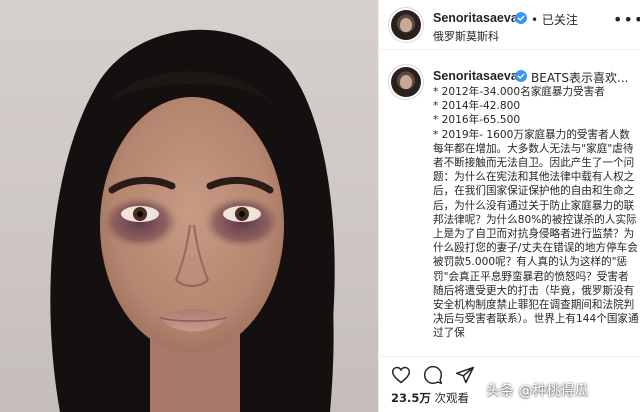 The height and width of the screenshot is (412, 640). I want to click on caption-avatar, so click(406, 82).